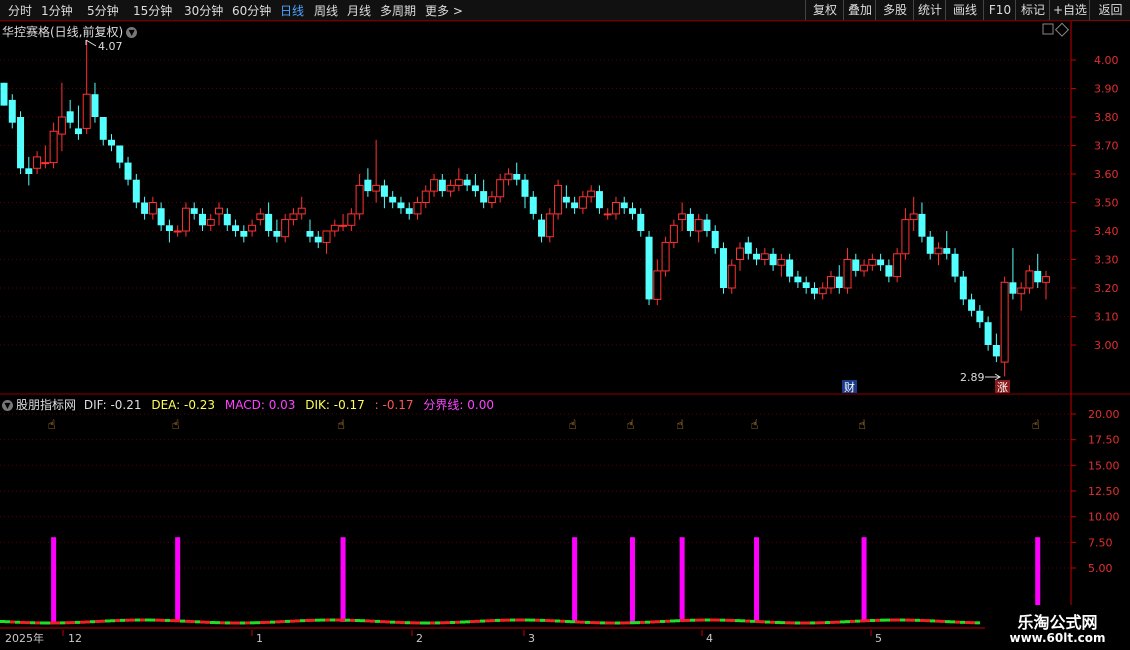  I want to click on low-annotation: 2.89, so click(980, 377).